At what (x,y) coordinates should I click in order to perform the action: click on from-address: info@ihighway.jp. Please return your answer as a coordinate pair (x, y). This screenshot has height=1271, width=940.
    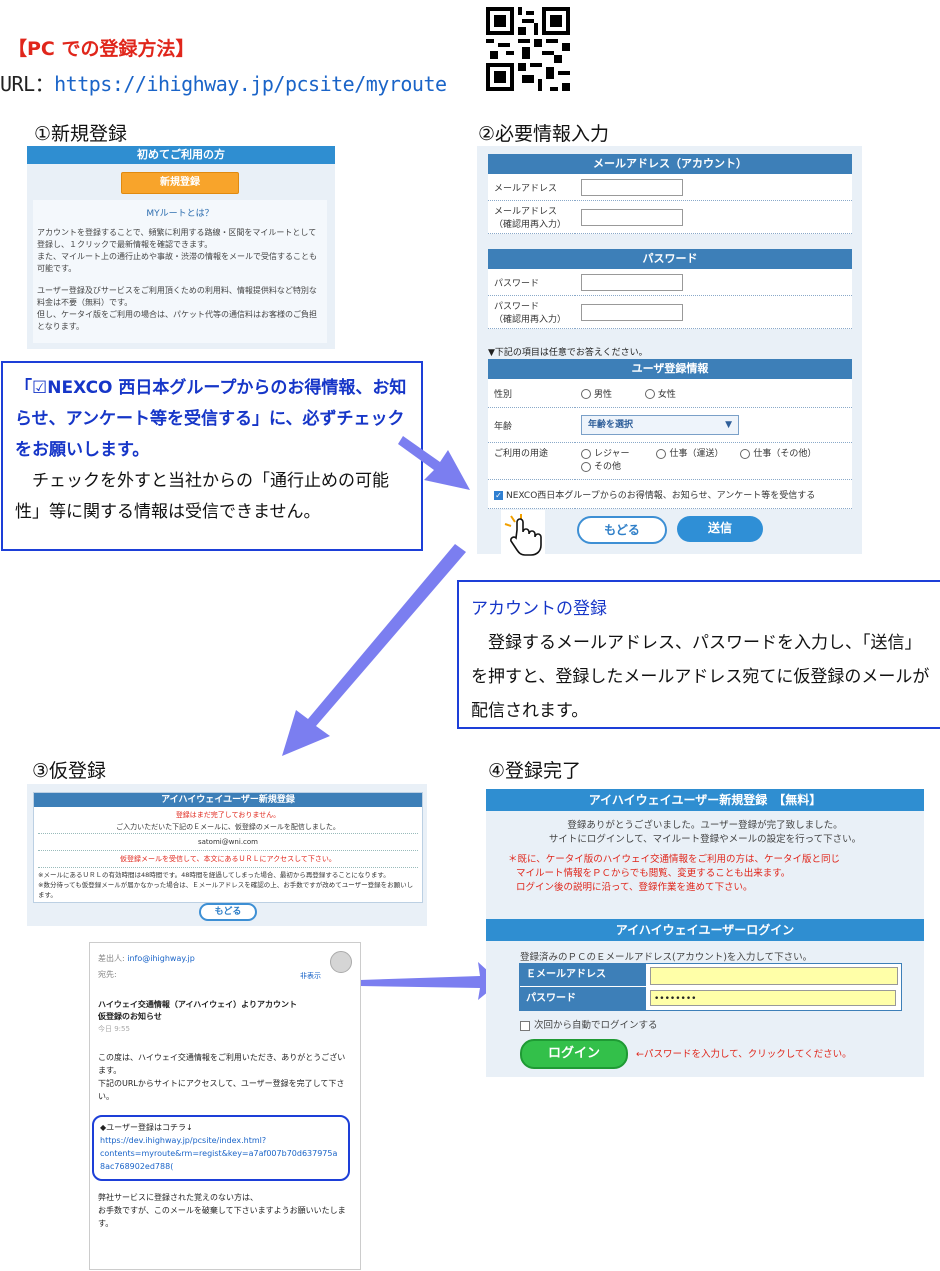
    Looking at the image, I should click on (161, 958).